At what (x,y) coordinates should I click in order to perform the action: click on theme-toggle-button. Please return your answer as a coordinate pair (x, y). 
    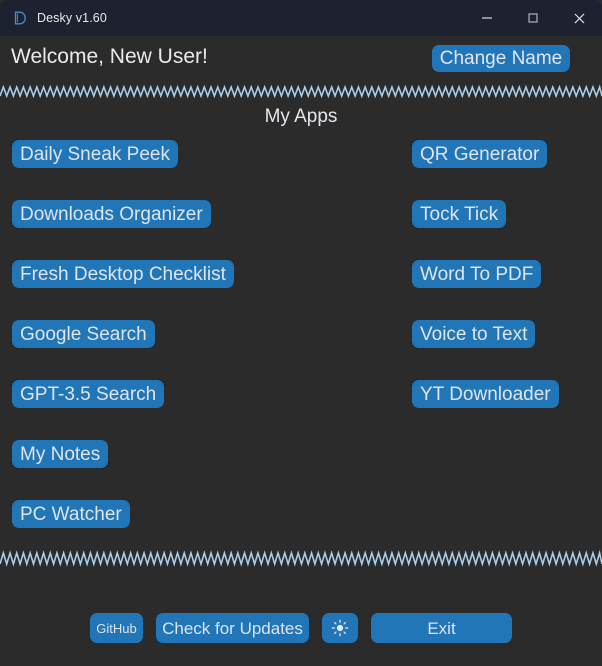
    Looking at the image, I should click on (340, 628).